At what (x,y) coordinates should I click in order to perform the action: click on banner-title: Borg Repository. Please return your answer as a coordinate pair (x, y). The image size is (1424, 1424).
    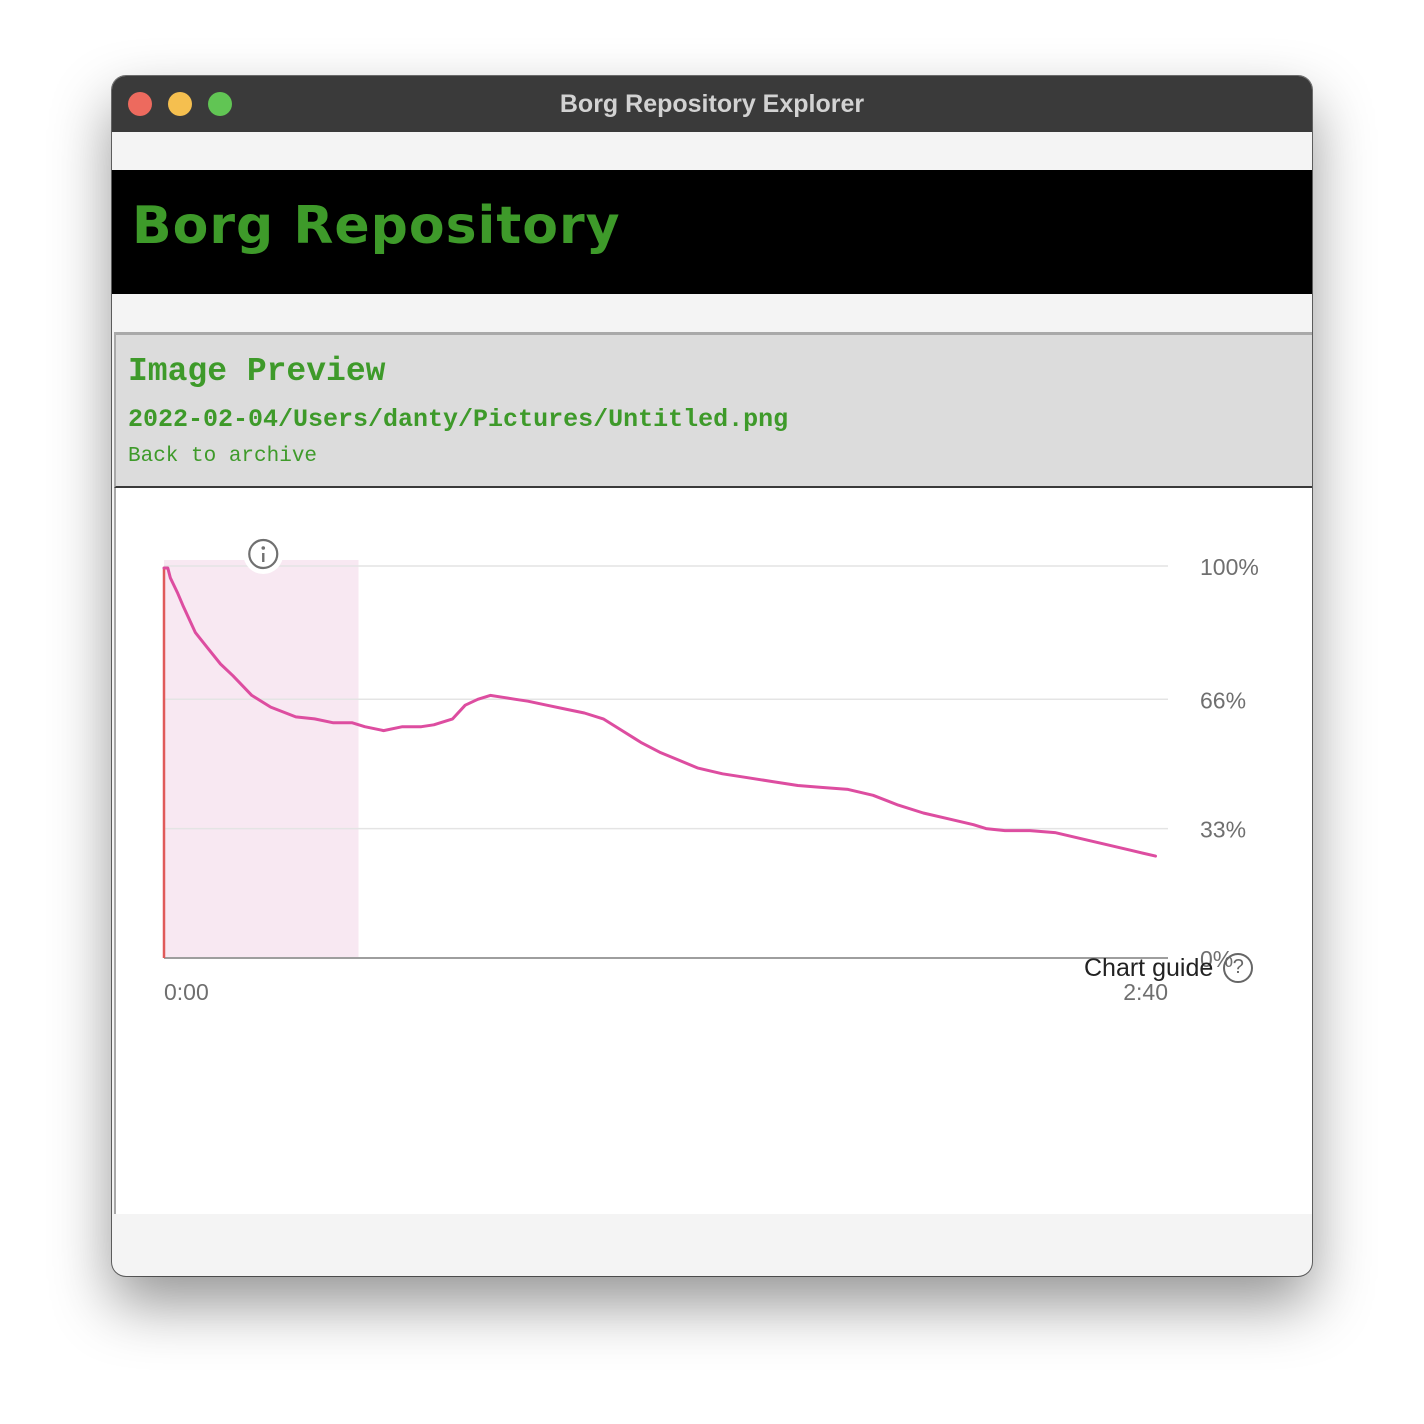
    Looking at the image, I should click on (376, 226).